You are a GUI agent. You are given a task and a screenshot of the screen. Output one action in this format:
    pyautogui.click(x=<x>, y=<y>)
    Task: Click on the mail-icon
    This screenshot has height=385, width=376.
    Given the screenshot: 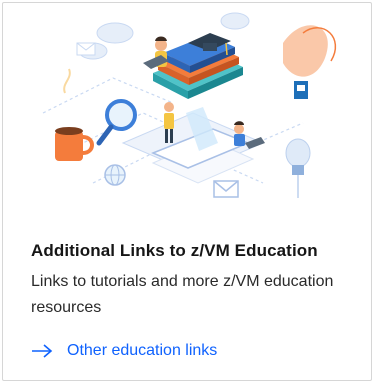 What is the action you would take?
    pyautogui.click(x=86, y=49)
    